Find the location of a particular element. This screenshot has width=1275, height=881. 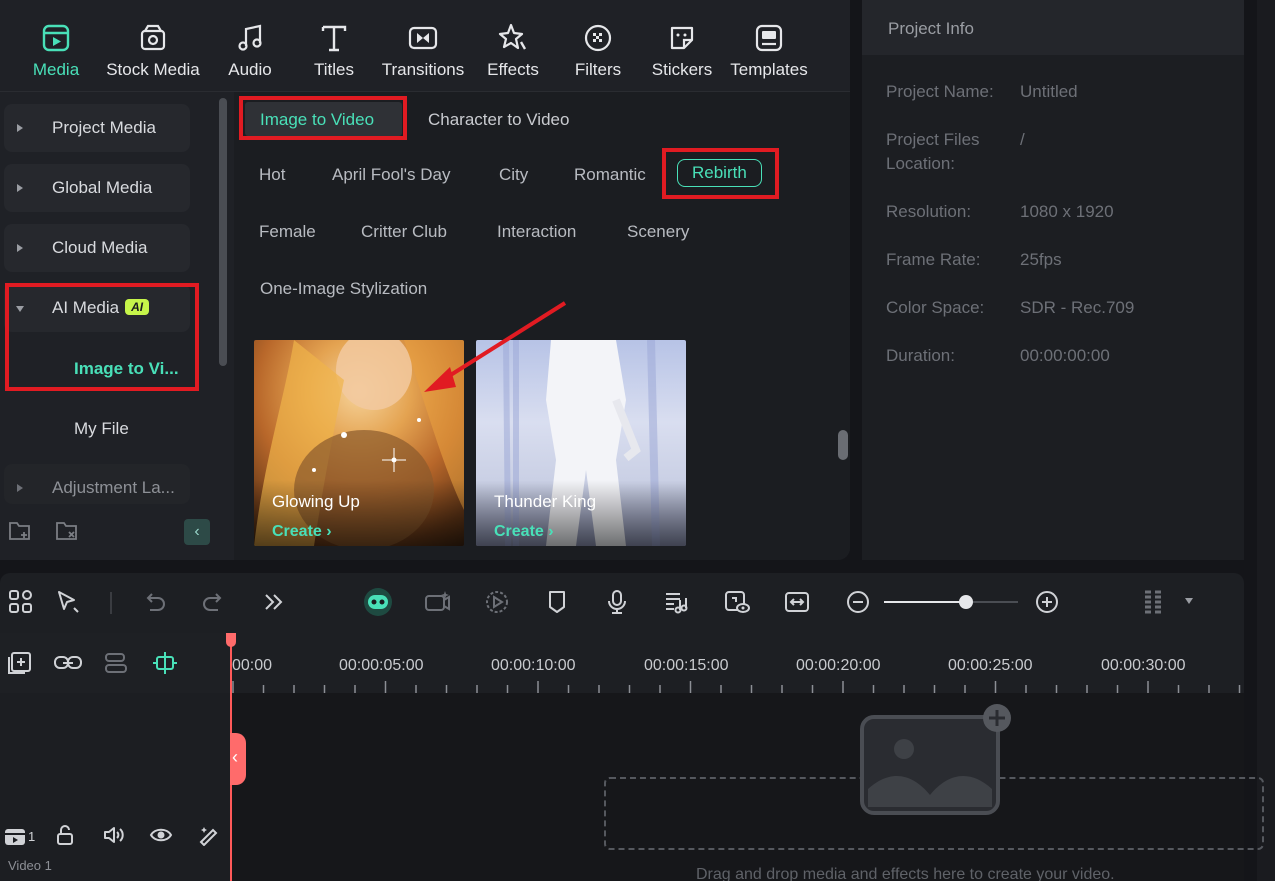

category-scenery: Scenery is located at coordinates (658, 232).